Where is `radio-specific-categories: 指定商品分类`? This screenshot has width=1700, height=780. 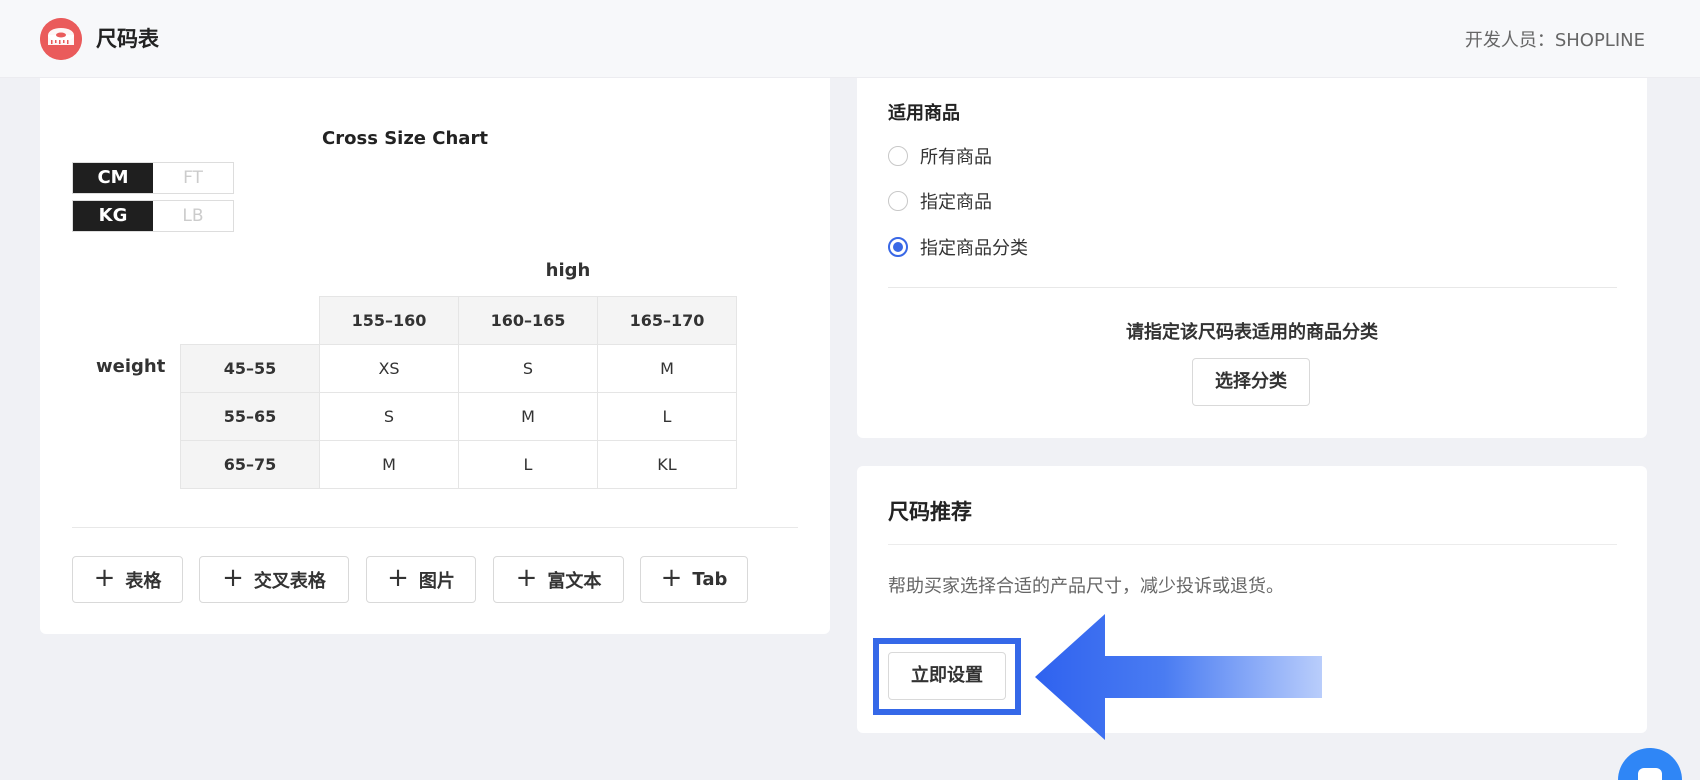 radio-specific-categories: 指定商品分类 is located at coordinates (958, 247).